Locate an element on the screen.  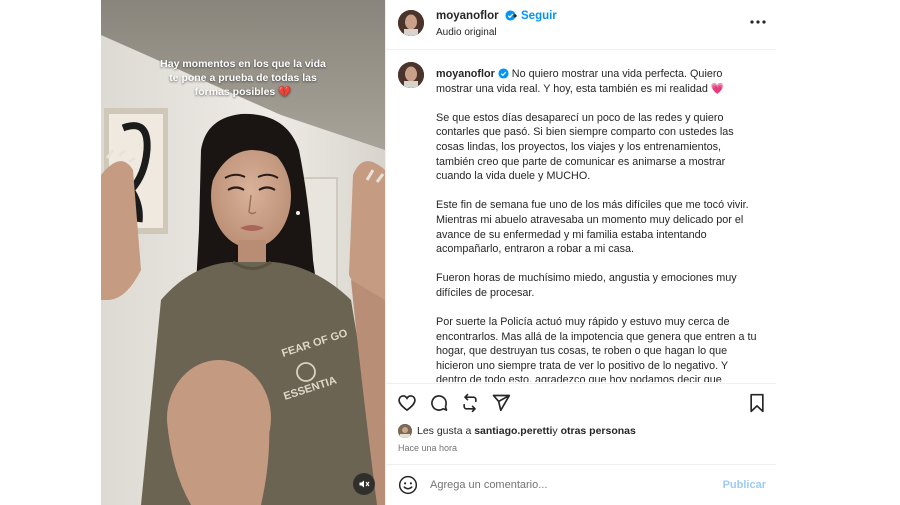
post-comment-button: Publicar is located at coordinates (744, 485).